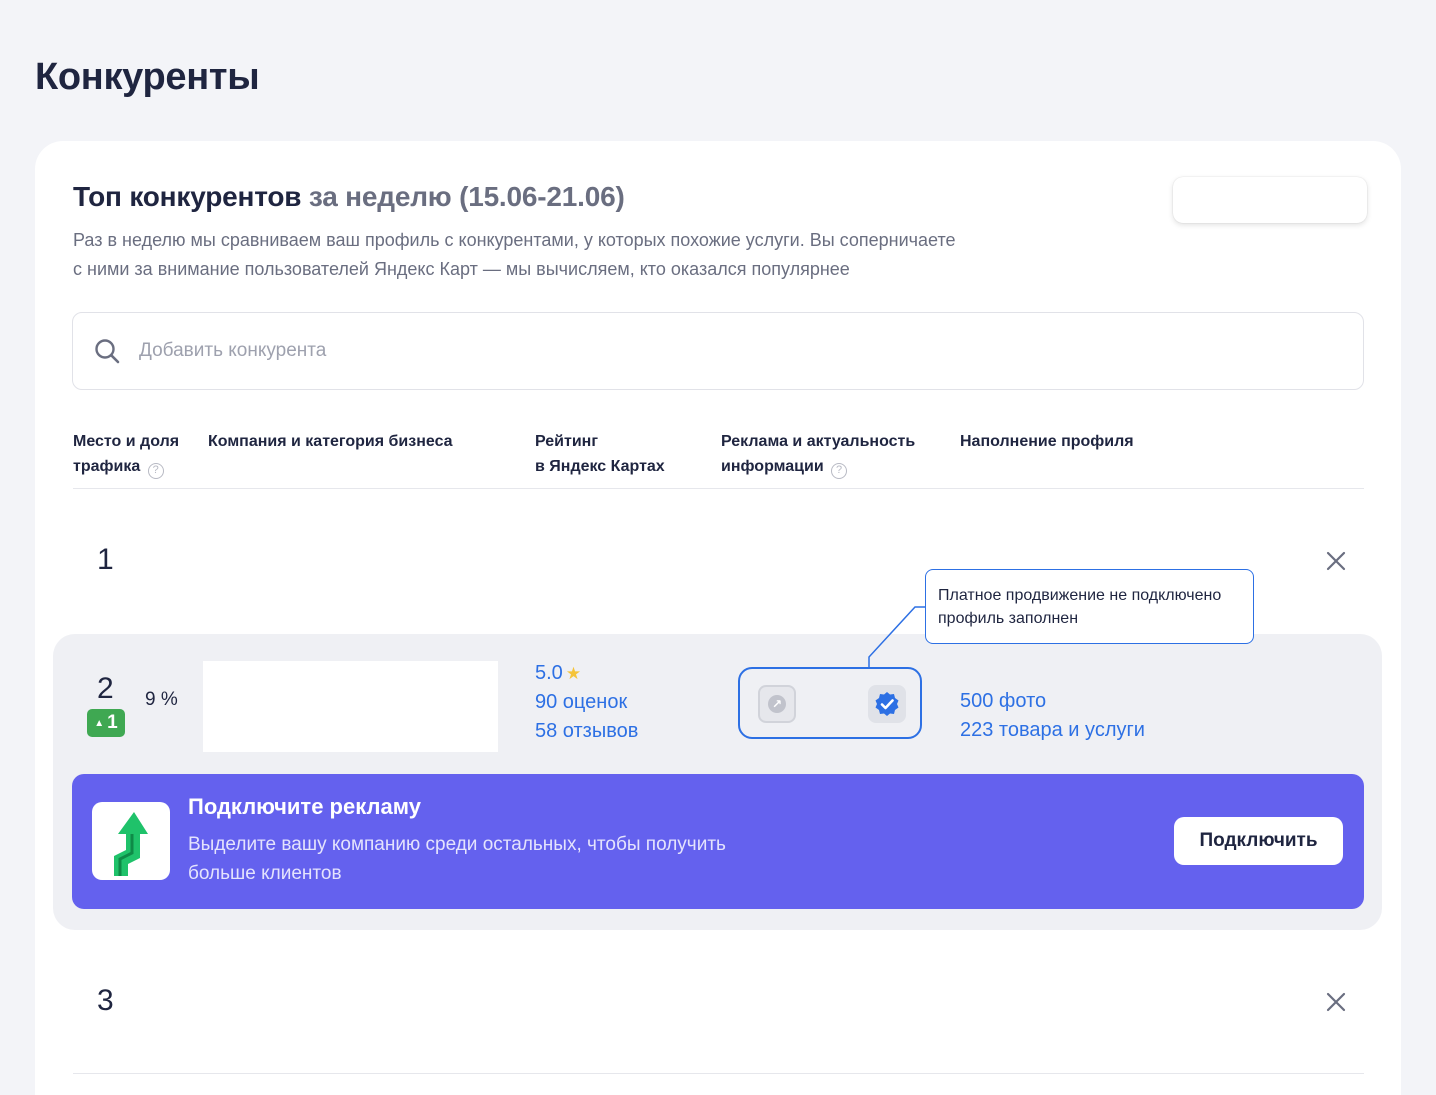 The height and width of the screenshot is (1095, 1436). What do you see at coordinates (1270, 200) in the screenshot?
I see `period-select-button` at bounding box center [1270, 200].